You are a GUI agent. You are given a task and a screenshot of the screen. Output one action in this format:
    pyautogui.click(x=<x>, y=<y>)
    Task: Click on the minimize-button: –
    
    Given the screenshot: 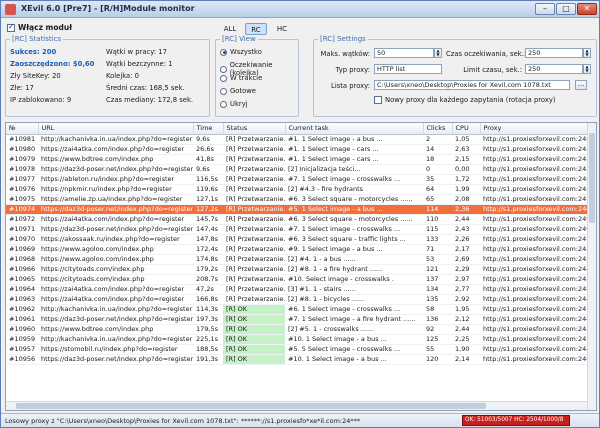 What is the action you would take?
    pyautogui.click(x=545, y=9)
    